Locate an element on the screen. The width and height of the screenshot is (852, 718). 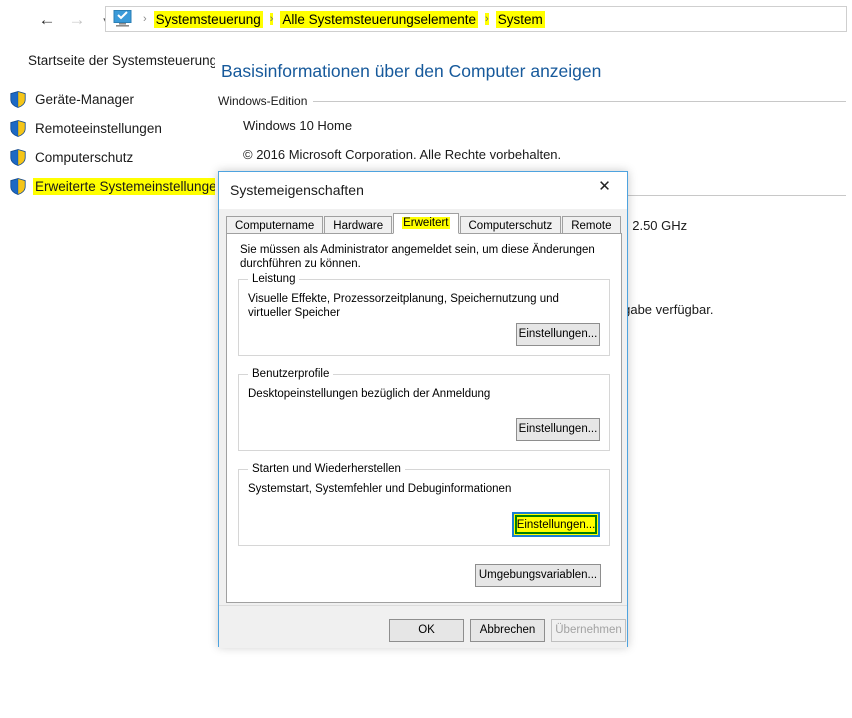
sidebar-item-remoteeinstellungen: Remoteeinstellungen is located at coordinates (87, 128).